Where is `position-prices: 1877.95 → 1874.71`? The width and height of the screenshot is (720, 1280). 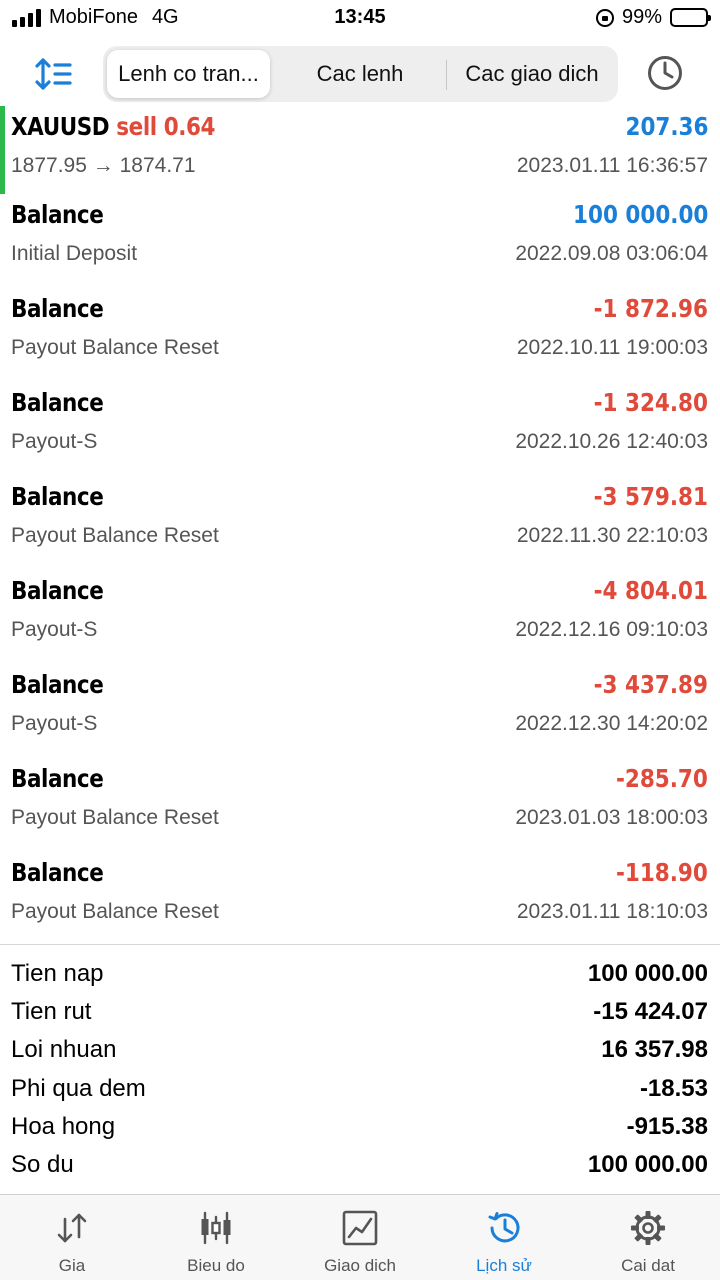 position-prices: 1877.95 → 1874.71 is located at coordinates (103, 166).